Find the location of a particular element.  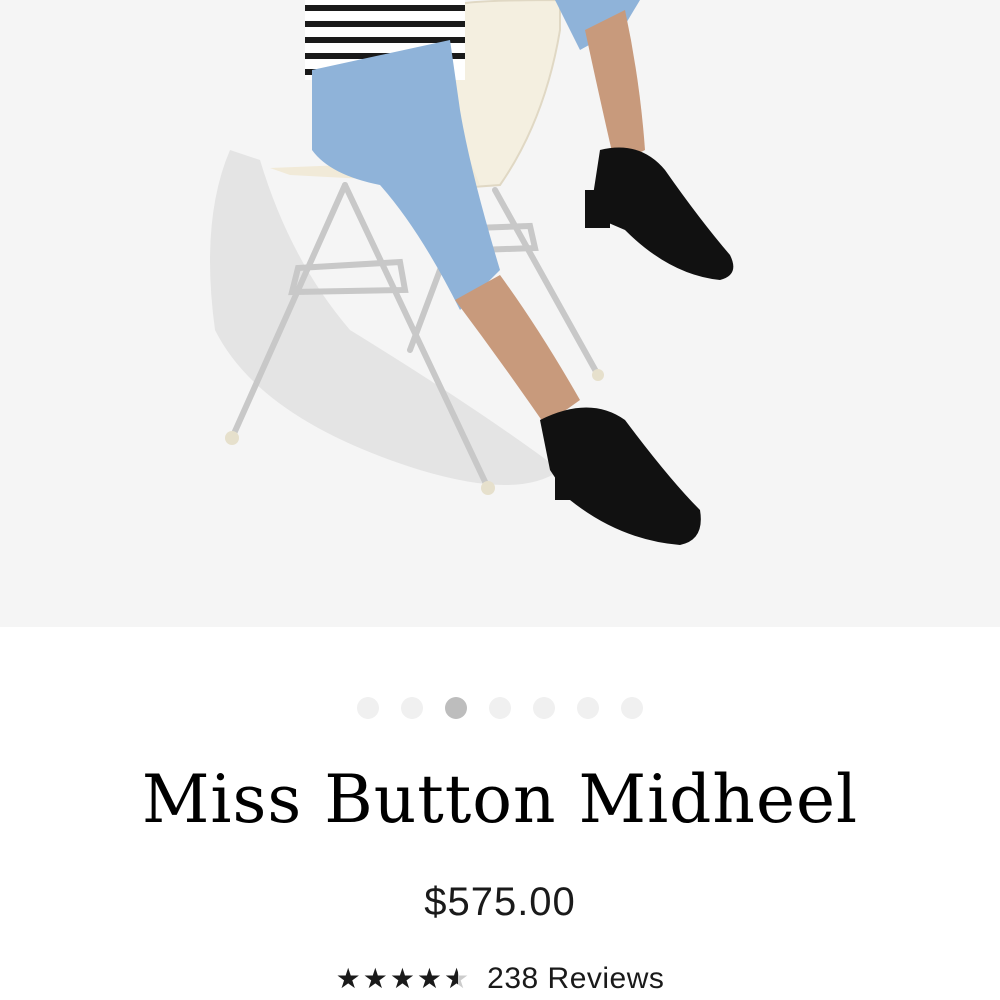

carousel-dots is located at coordinates (500, 708).